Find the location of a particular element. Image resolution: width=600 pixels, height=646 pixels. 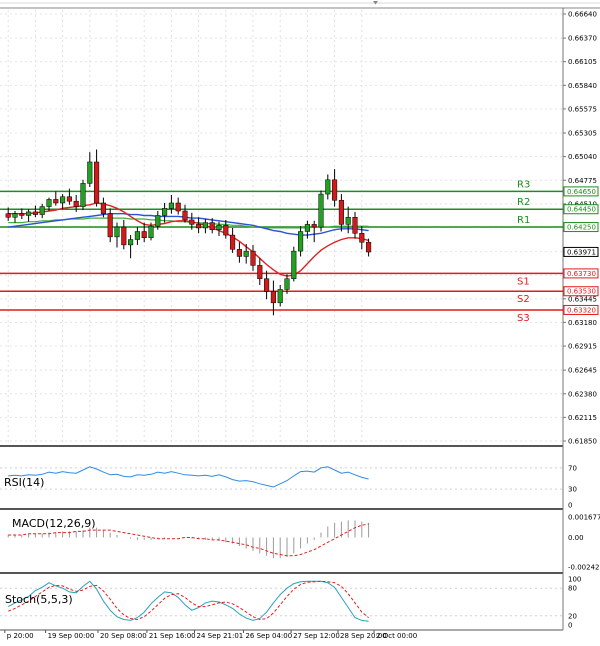

time-tick-label: 2 Oct 00:00 is located at coordinates (396, 636).